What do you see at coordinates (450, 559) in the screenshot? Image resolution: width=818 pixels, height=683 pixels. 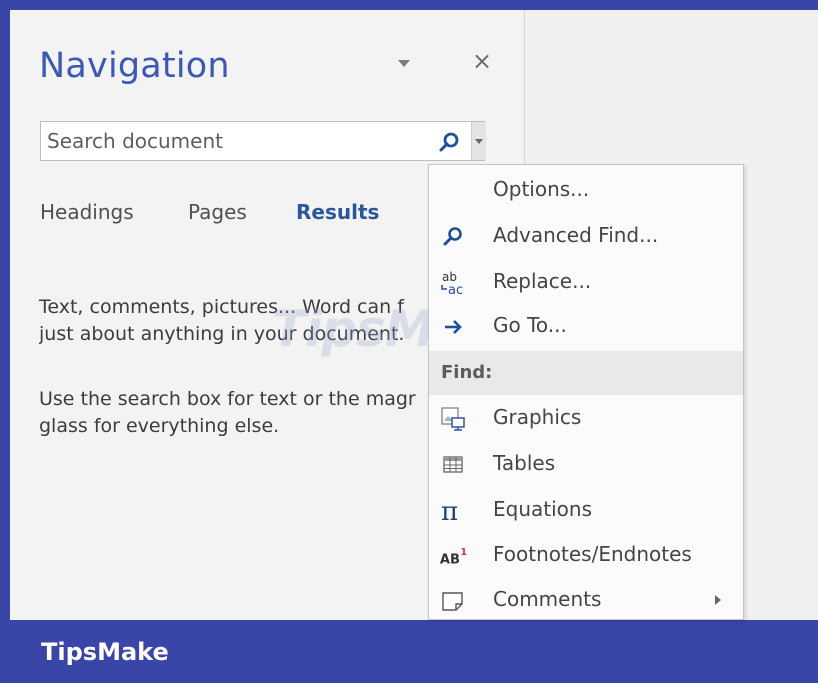 I see `svg-text: AB` at bounding box center [450, 559].